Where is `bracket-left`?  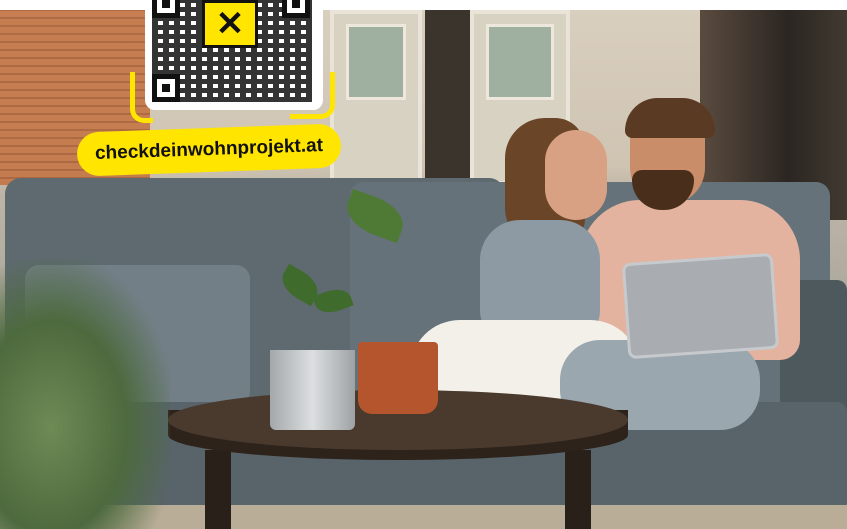
bracket-left is located at coordinates (141, 97).